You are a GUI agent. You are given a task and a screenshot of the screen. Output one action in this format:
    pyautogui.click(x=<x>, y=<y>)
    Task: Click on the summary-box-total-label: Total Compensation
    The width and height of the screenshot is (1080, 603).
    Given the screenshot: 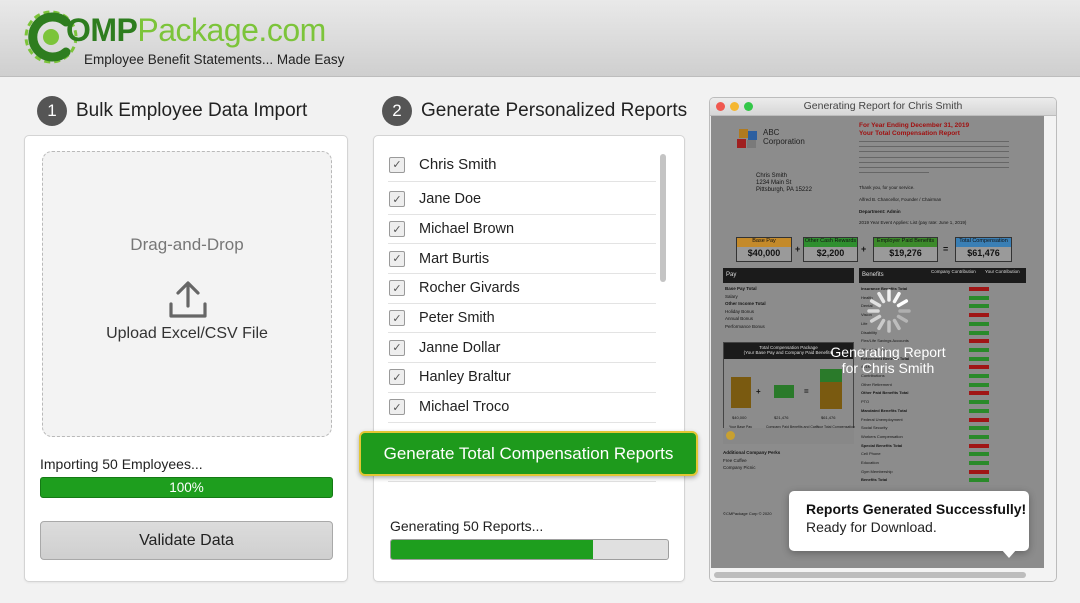 What is the action you would take?
    pyautogui.click(x=983, y=242)
    